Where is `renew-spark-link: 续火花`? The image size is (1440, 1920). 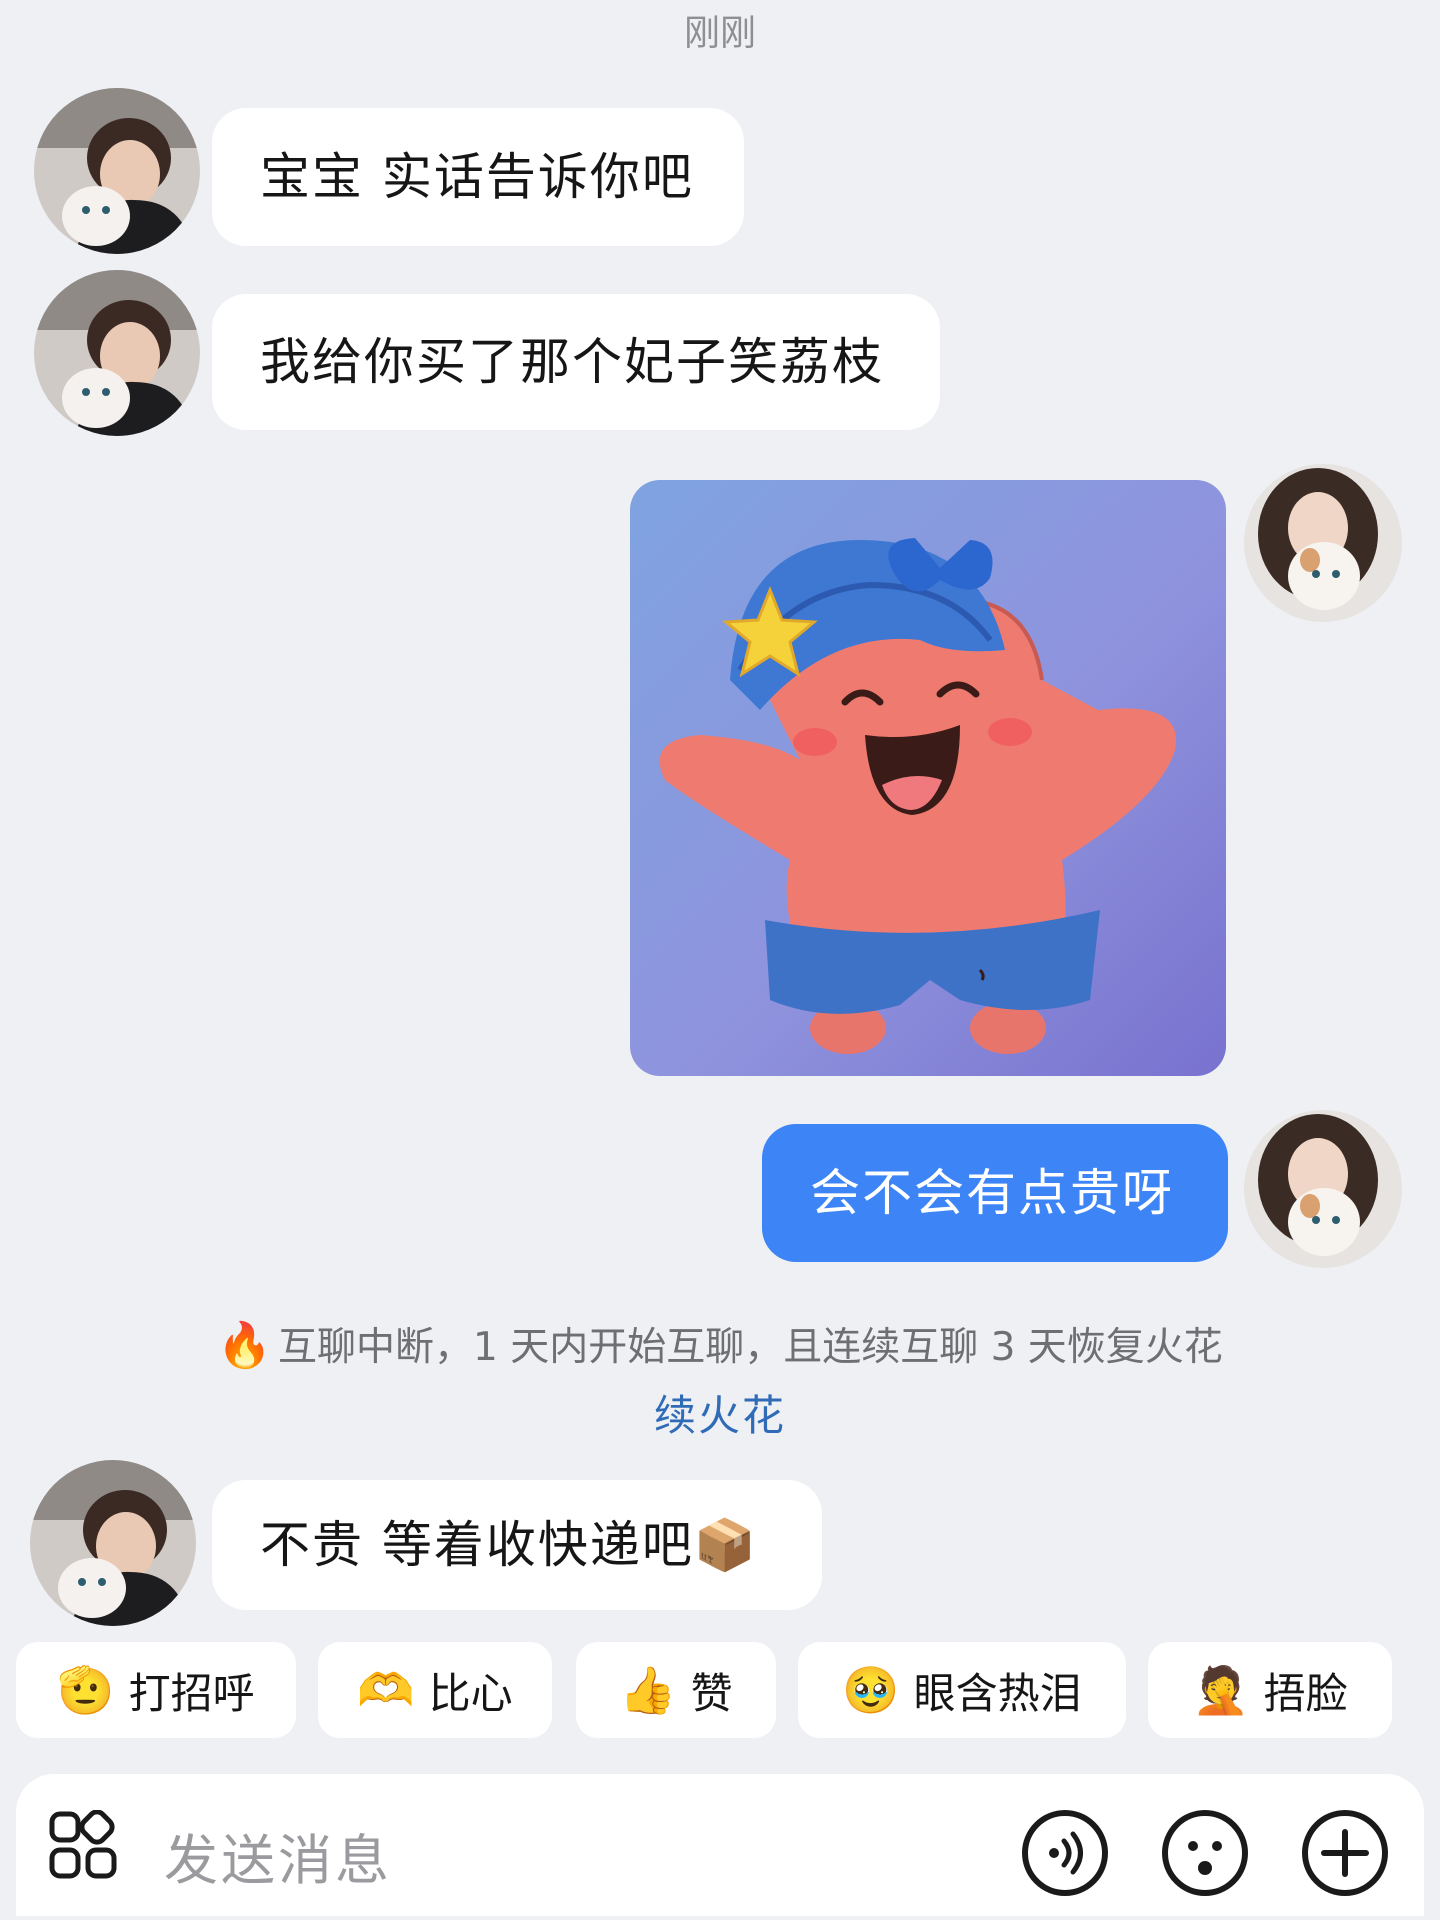 renew-spark-link: 续火花 is located at coordinates (720, 1412).